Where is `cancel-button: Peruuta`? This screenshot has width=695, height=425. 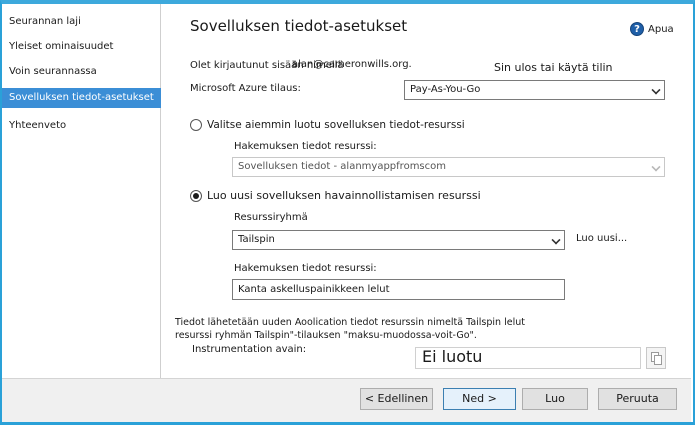 cancel-button: Peruuta is located at coordinates (637, 399).